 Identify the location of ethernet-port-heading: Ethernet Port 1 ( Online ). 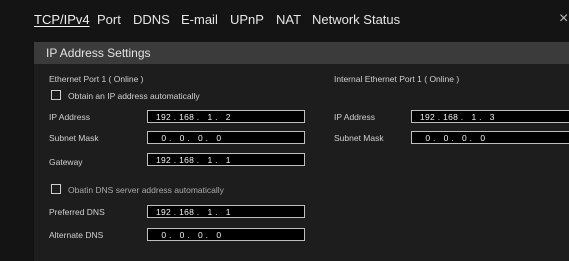
(96, 79).